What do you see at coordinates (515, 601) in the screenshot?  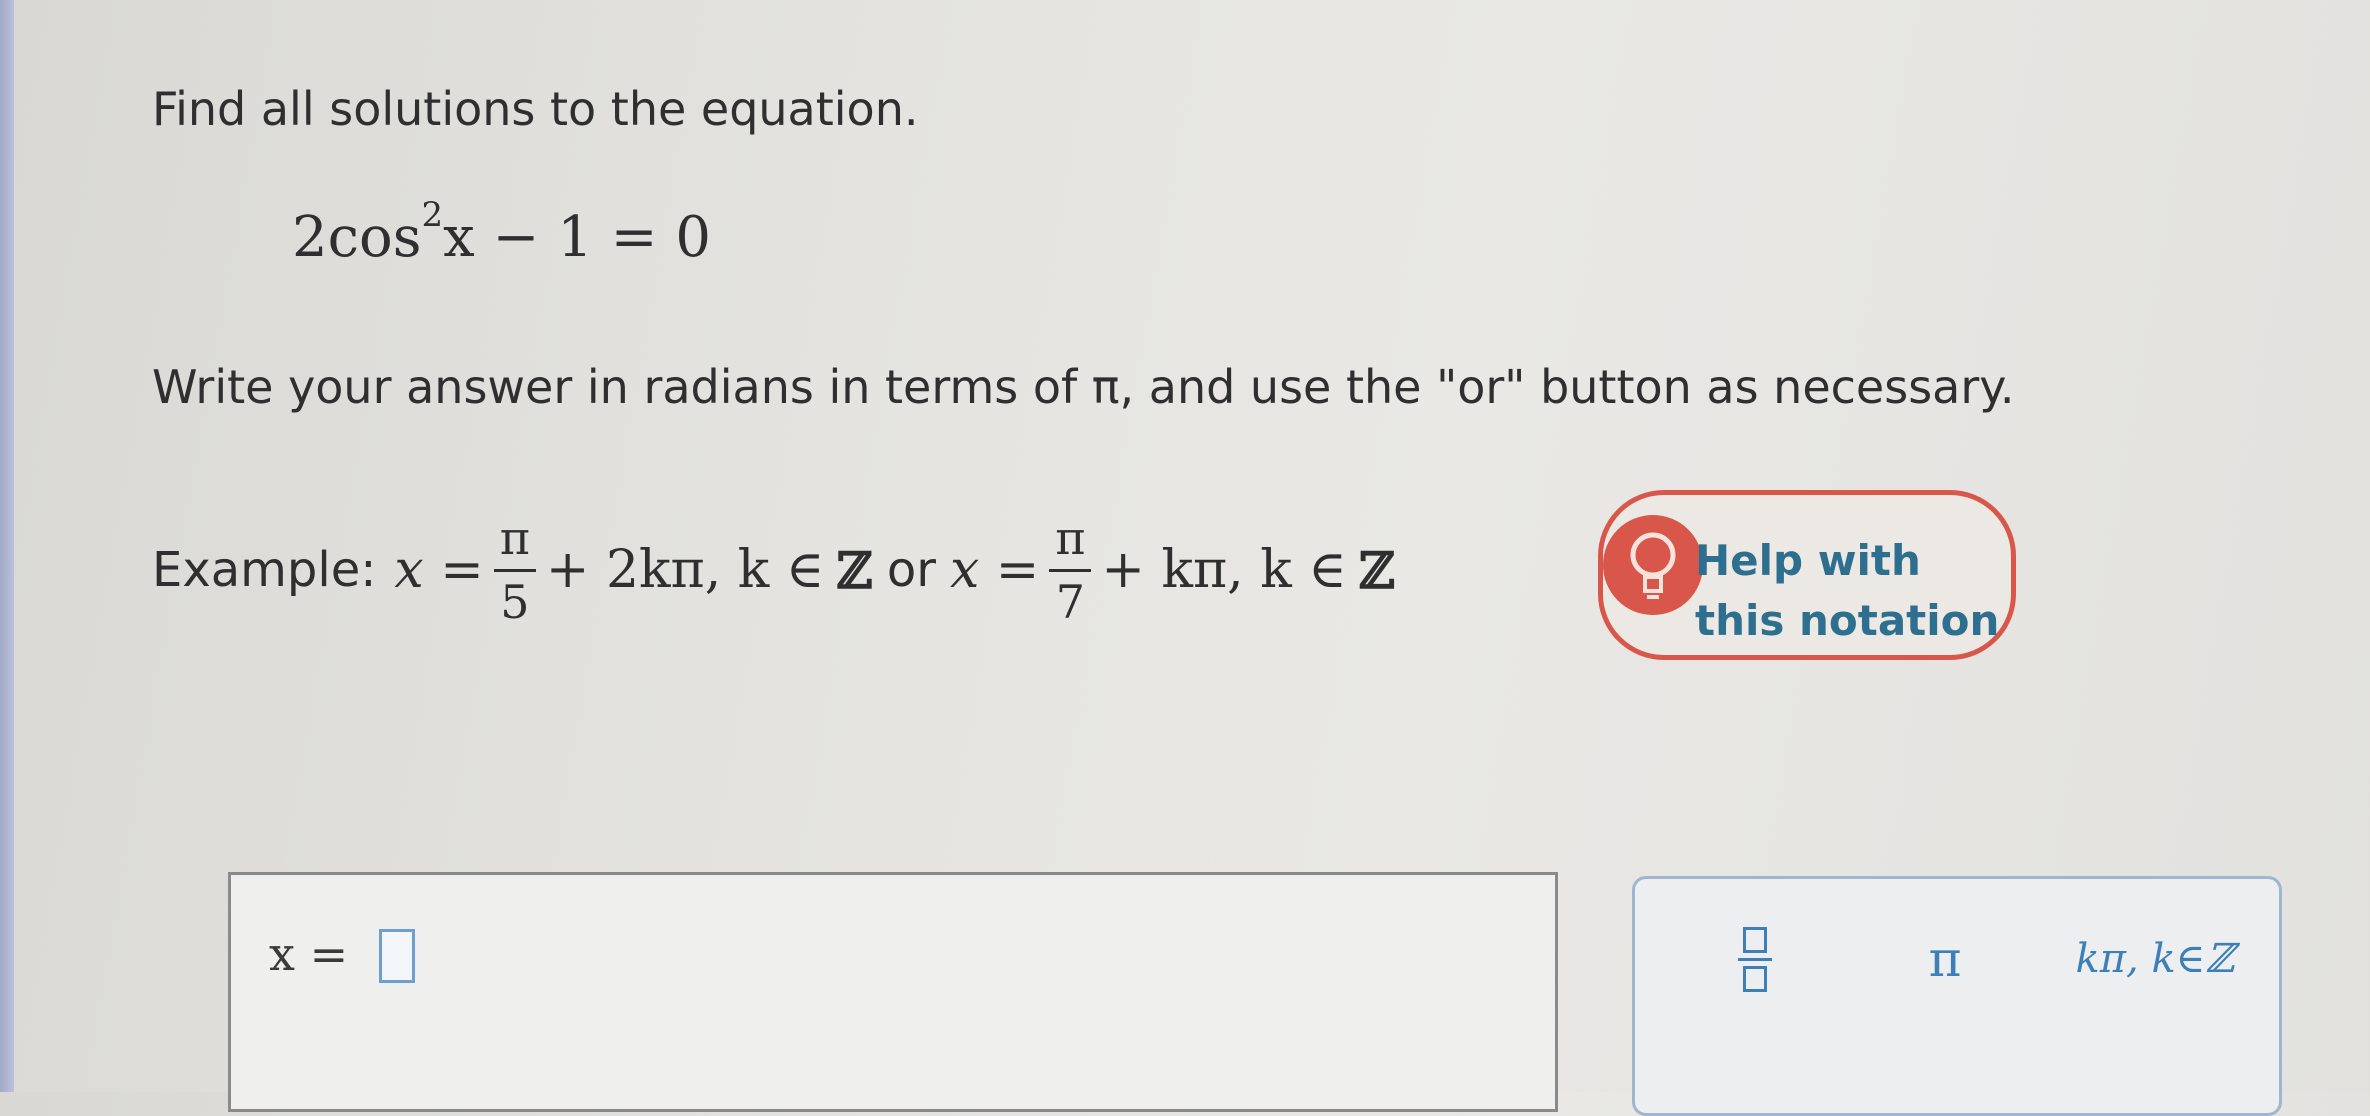 I see `fraction-denominator: 5` at bounding box center [515, 601].